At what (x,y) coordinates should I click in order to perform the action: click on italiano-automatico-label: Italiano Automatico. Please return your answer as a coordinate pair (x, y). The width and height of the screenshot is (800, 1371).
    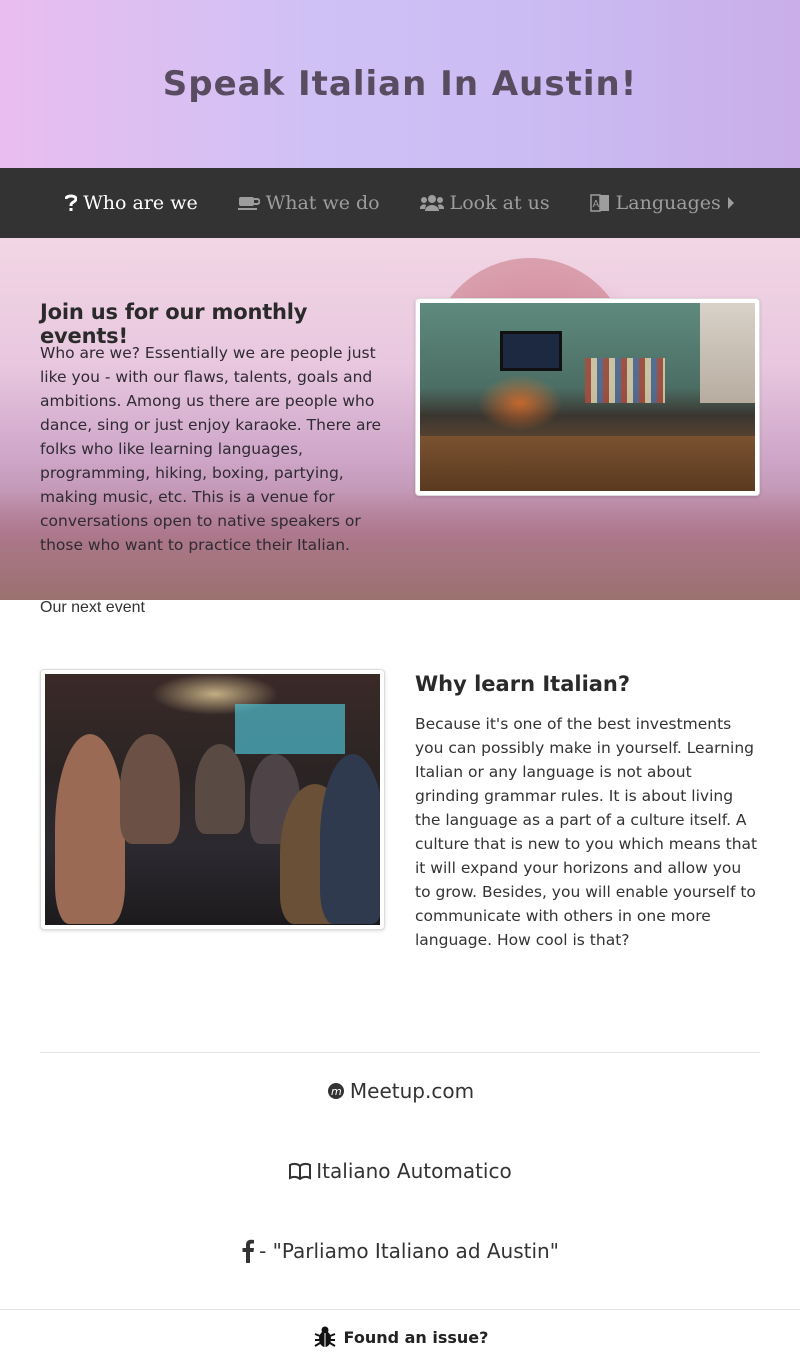
    Looking at the image, I should click on (414, 1171).